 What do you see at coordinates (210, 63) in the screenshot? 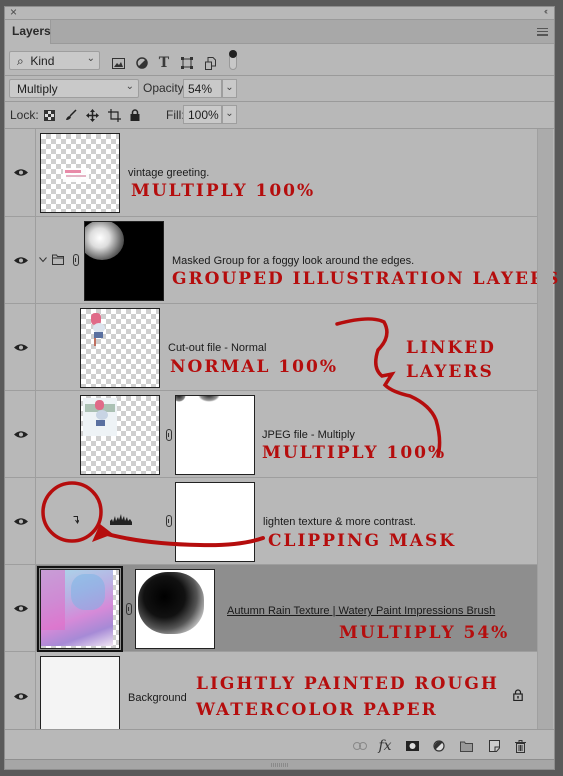
I see `smart-object-filter-icon` at bounding box center [210, 63].